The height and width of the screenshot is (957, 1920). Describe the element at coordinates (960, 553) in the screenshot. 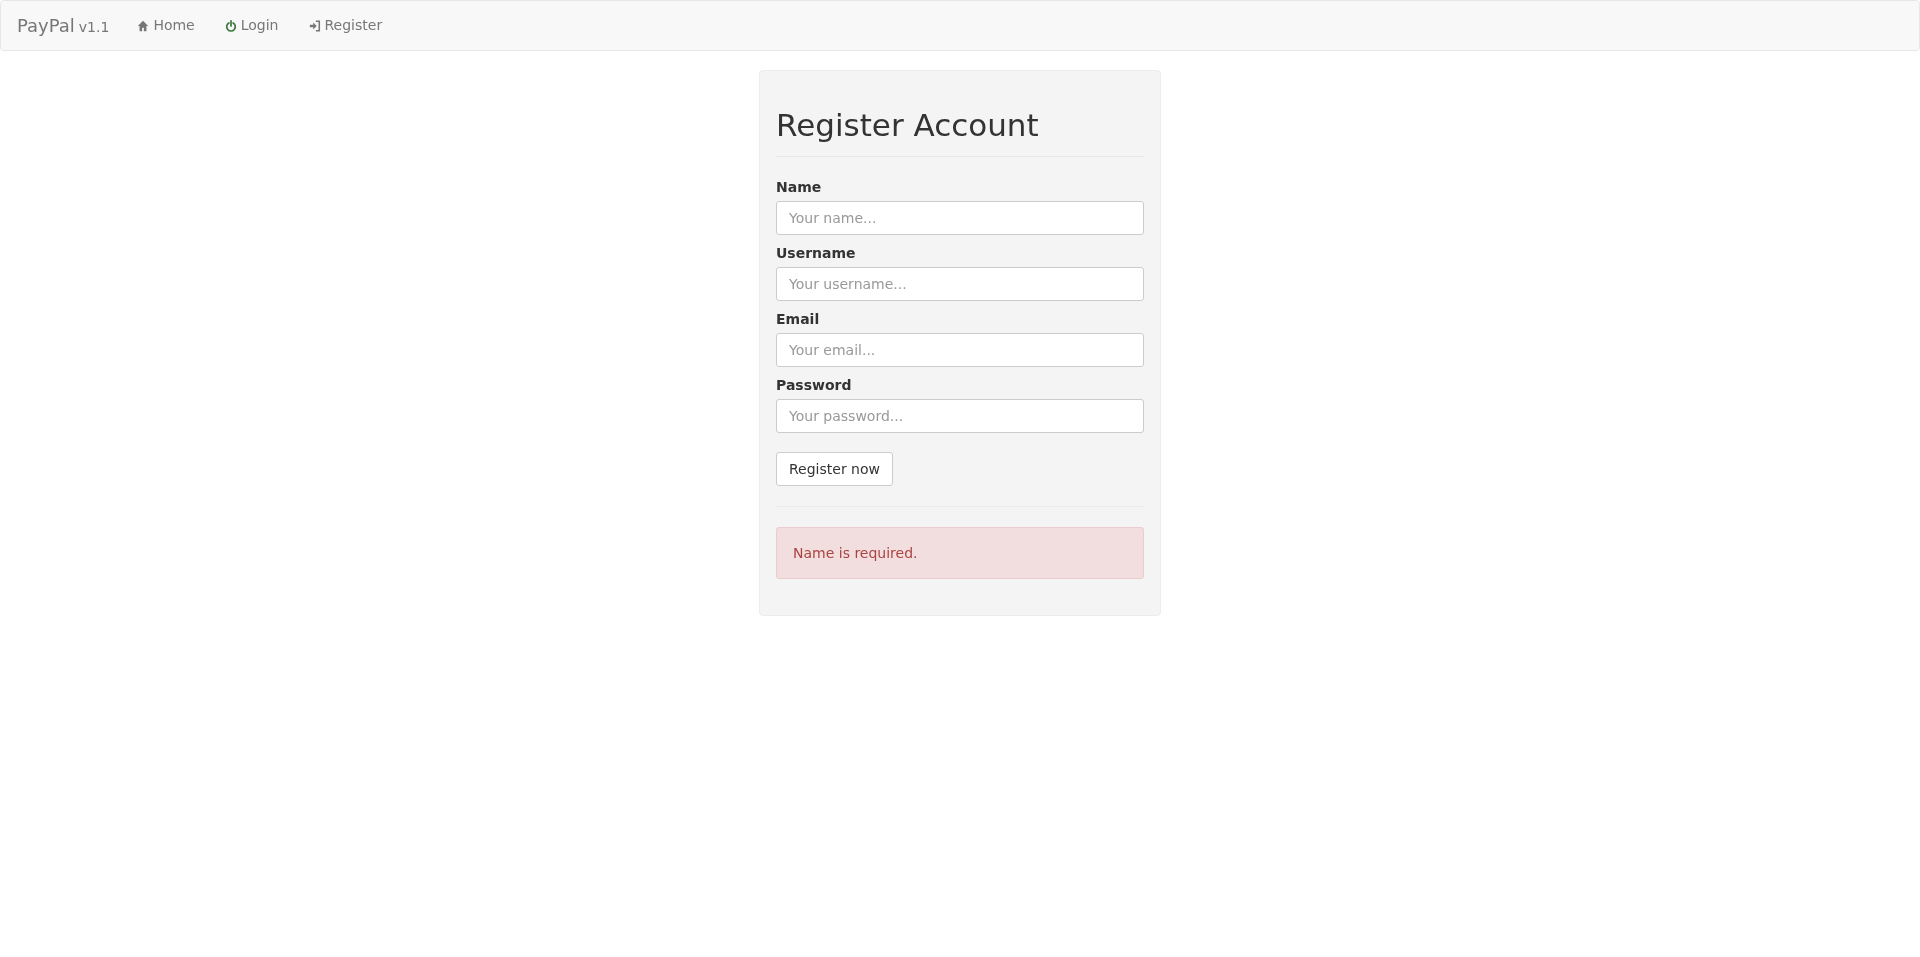

I see `error-alert: Name is required.` at that location.